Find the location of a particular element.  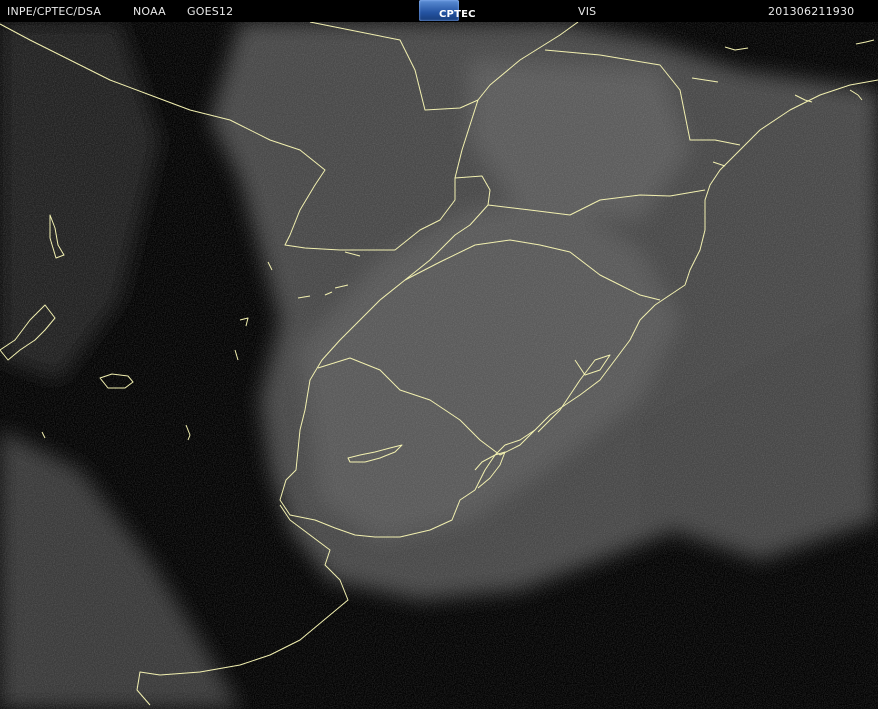

agency-label: NOAA is located at coordinates (149, 11).